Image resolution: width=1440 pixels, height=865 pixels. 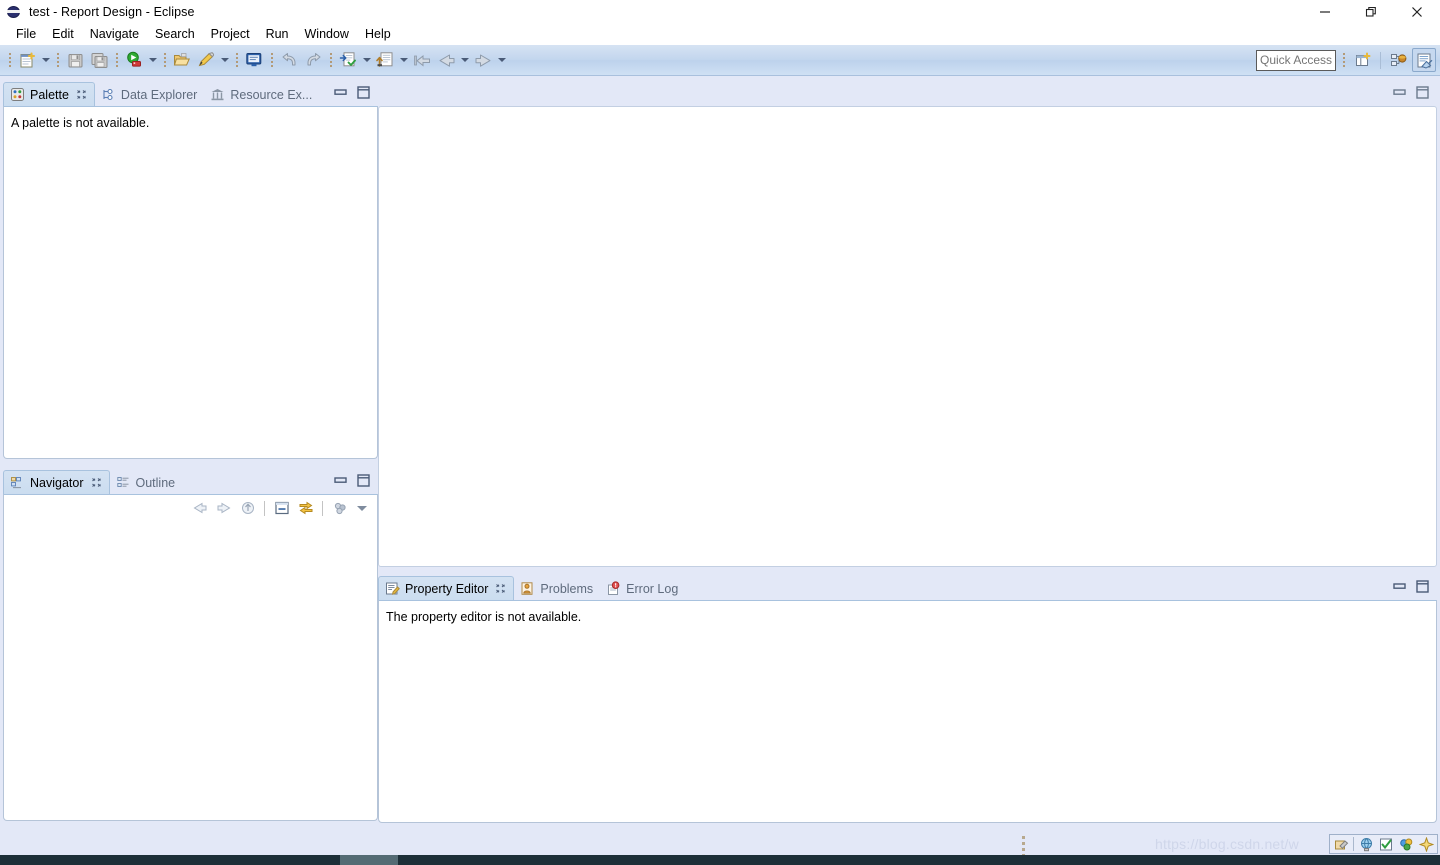 I want to click on run-icon, so click(x=134, y=60).